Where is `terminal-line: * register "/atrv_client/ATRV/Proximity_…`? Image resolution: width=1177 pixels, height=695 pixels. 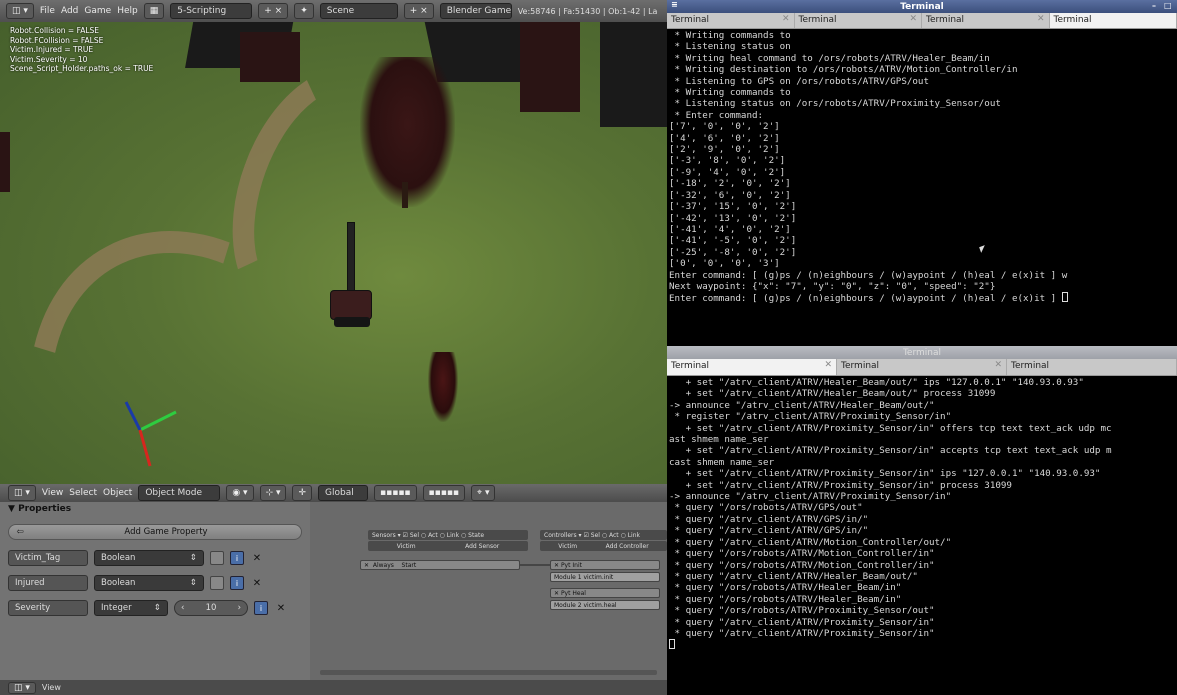
terminal-line: * register "/atrv_client/ATRV/Proximity_… is located at coordinates (810, 417).